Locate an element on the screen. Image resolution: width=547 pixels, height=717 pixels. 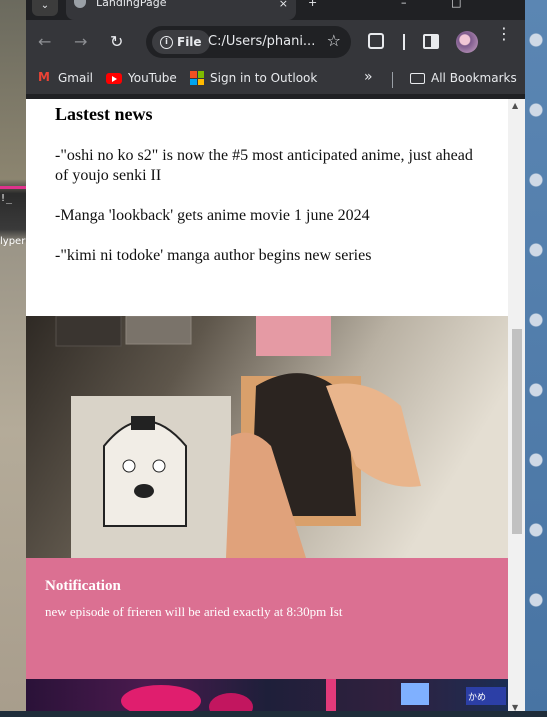
bookmark-star-icon: ☆ is located at coordinates (334, 40).